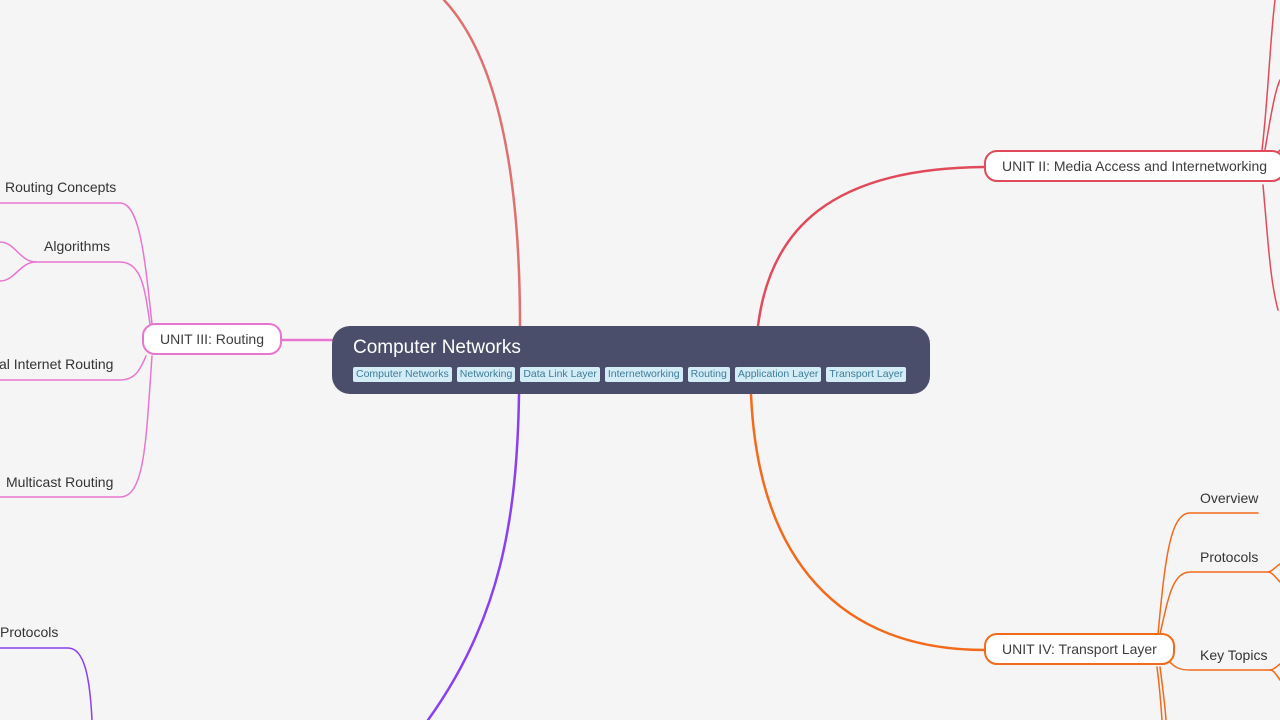  Describe the element at coordinates (1214, 603) in the screenshot. I see `edge-unit4-protocols` at that location.